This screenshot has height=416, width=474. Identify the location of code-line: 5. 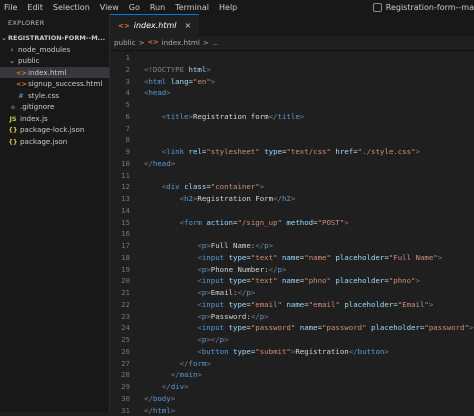
(292, 105).